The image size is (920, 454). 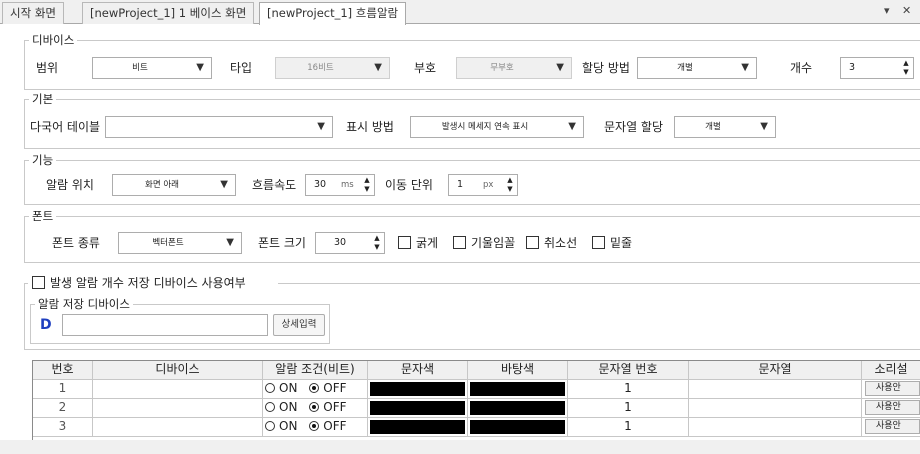 What do you see at coordinates (43, 99) in the screenshot?
I see `basic-group-title: 기본` at bounding box center [43, 99].